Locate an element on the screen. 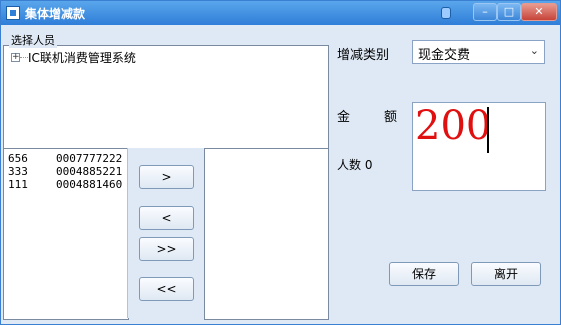  tree-expand-icon: + is located at coordinates (15, 57).